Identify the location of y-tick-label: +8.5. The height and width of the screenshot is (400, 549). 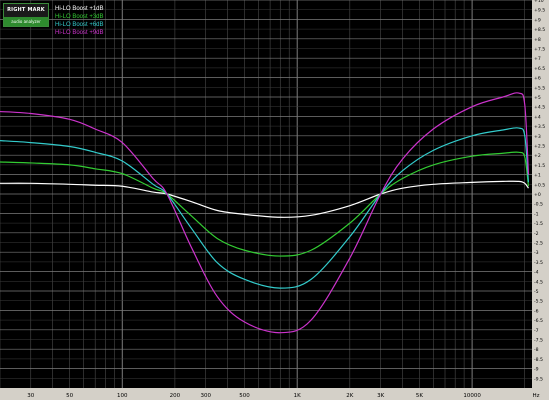
(539, 30).